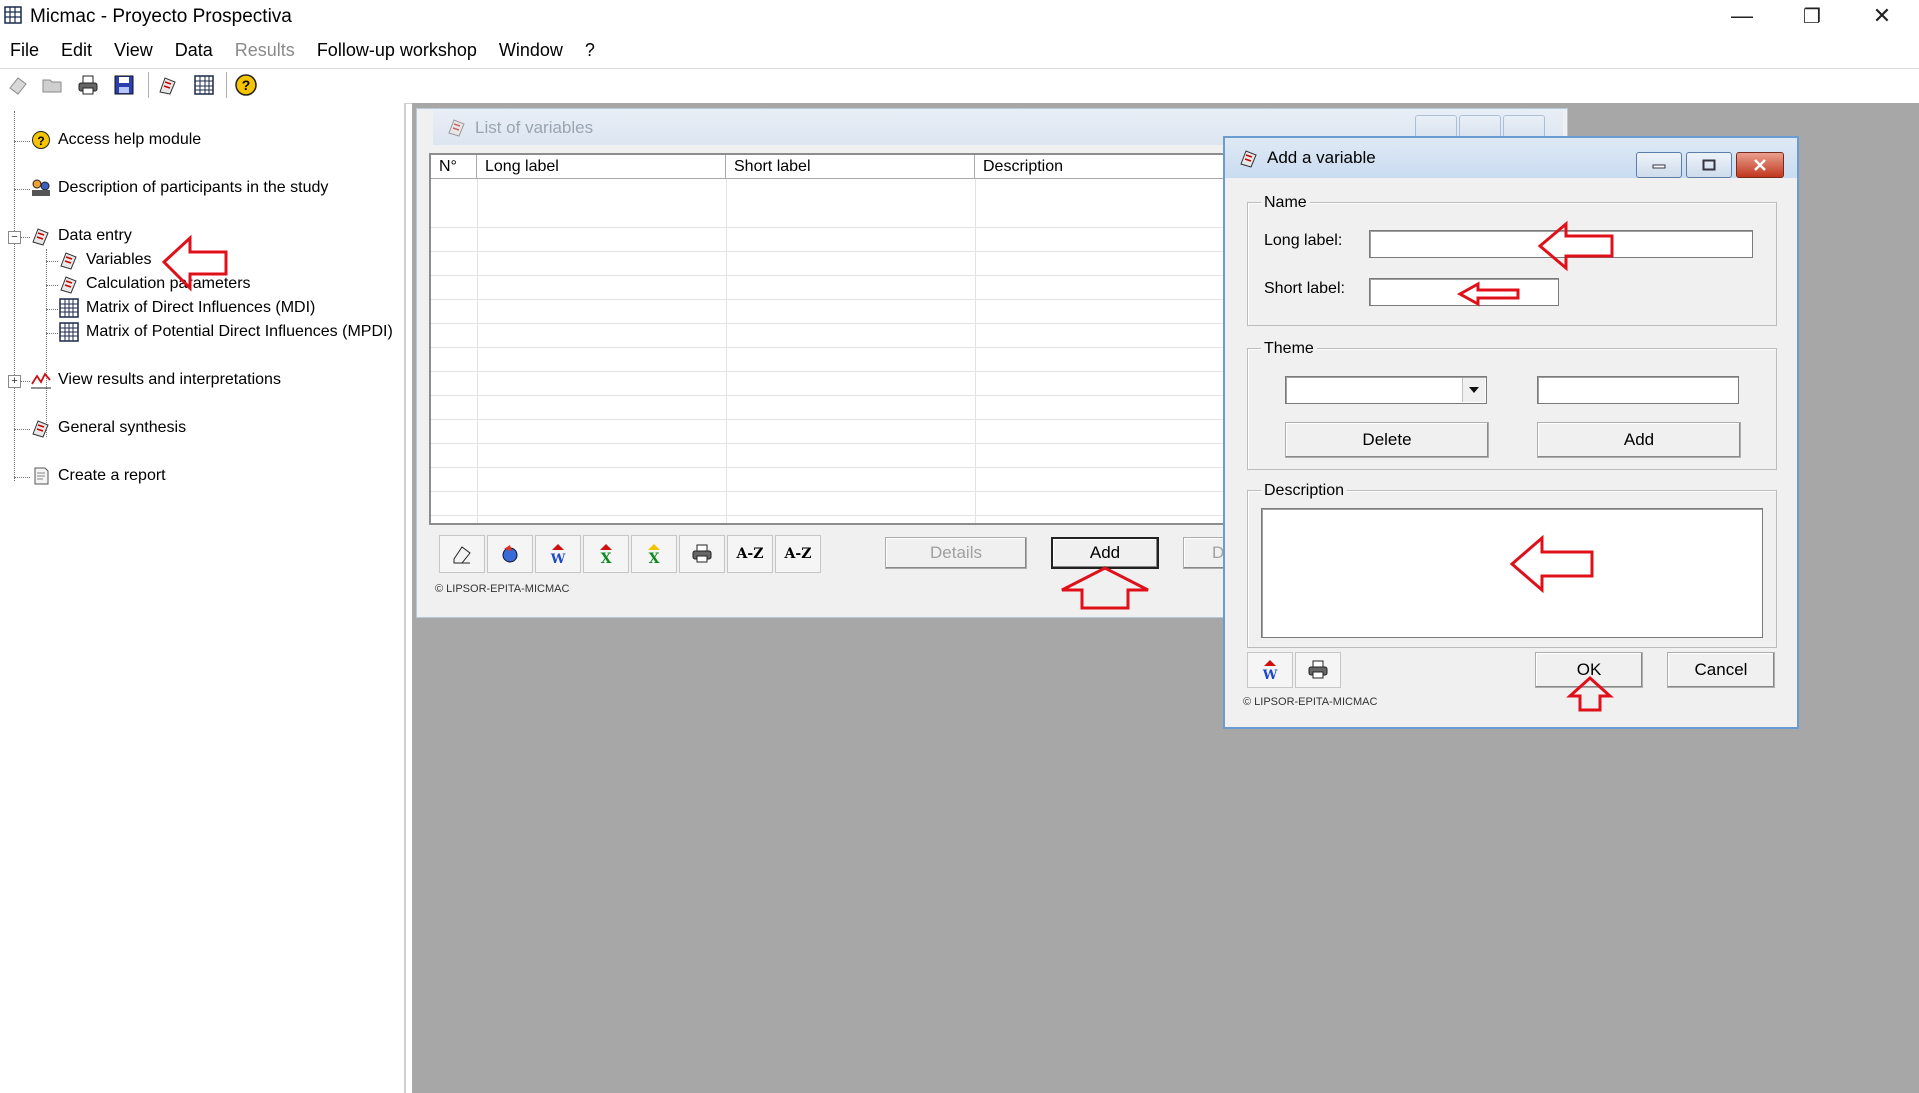  What do you see at coordinates (133, 50) in the screenshot?
I see `menu-view: View` at bounding box center [133, 50].